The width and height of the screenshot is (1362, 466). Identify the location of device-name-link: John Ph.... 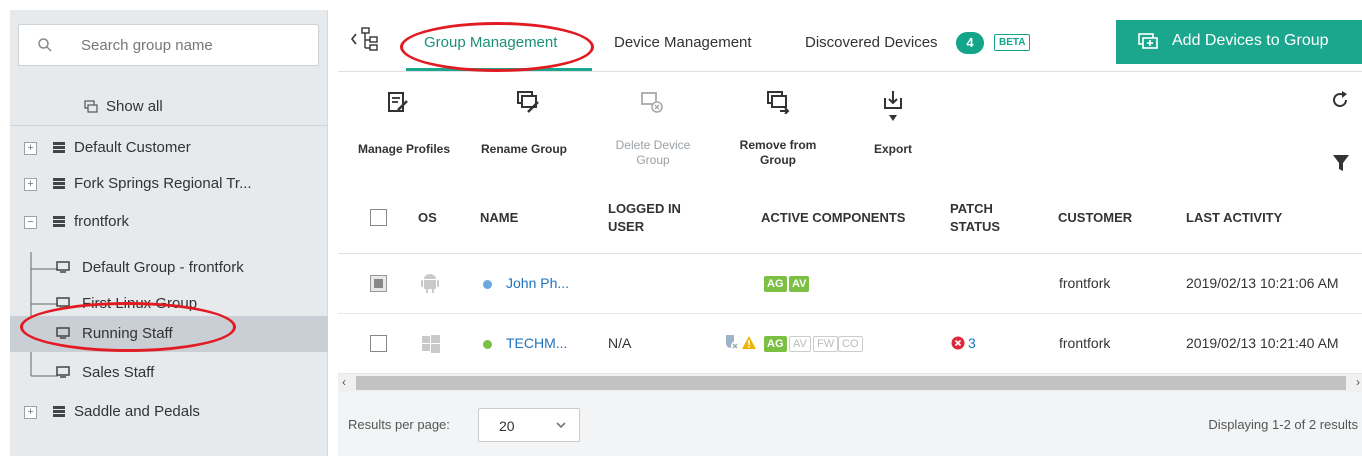
(537, 283).